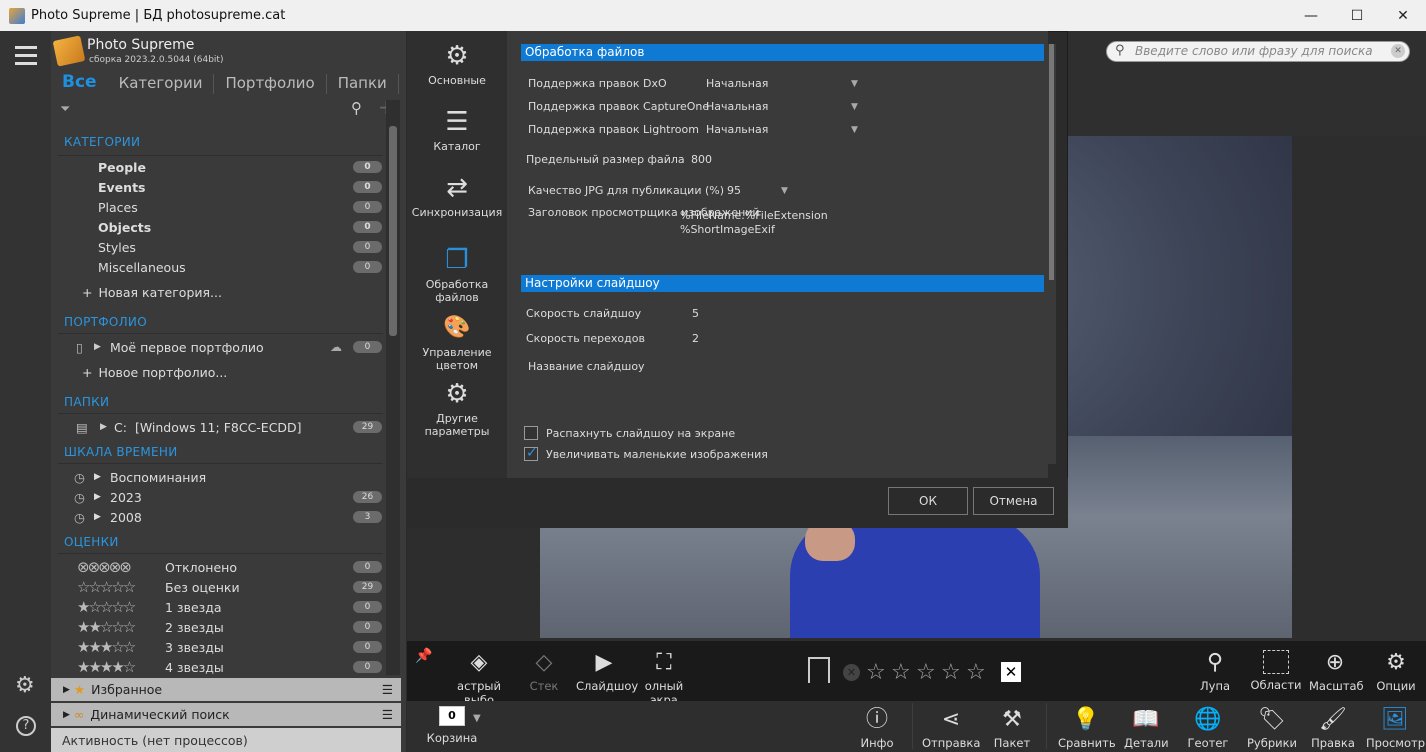 The height and width of the screenshot is (752, 1426). Describe the element at coordinates (452, 725) in the screenshot. I see `basket-button: 0 Корзина` at that location.